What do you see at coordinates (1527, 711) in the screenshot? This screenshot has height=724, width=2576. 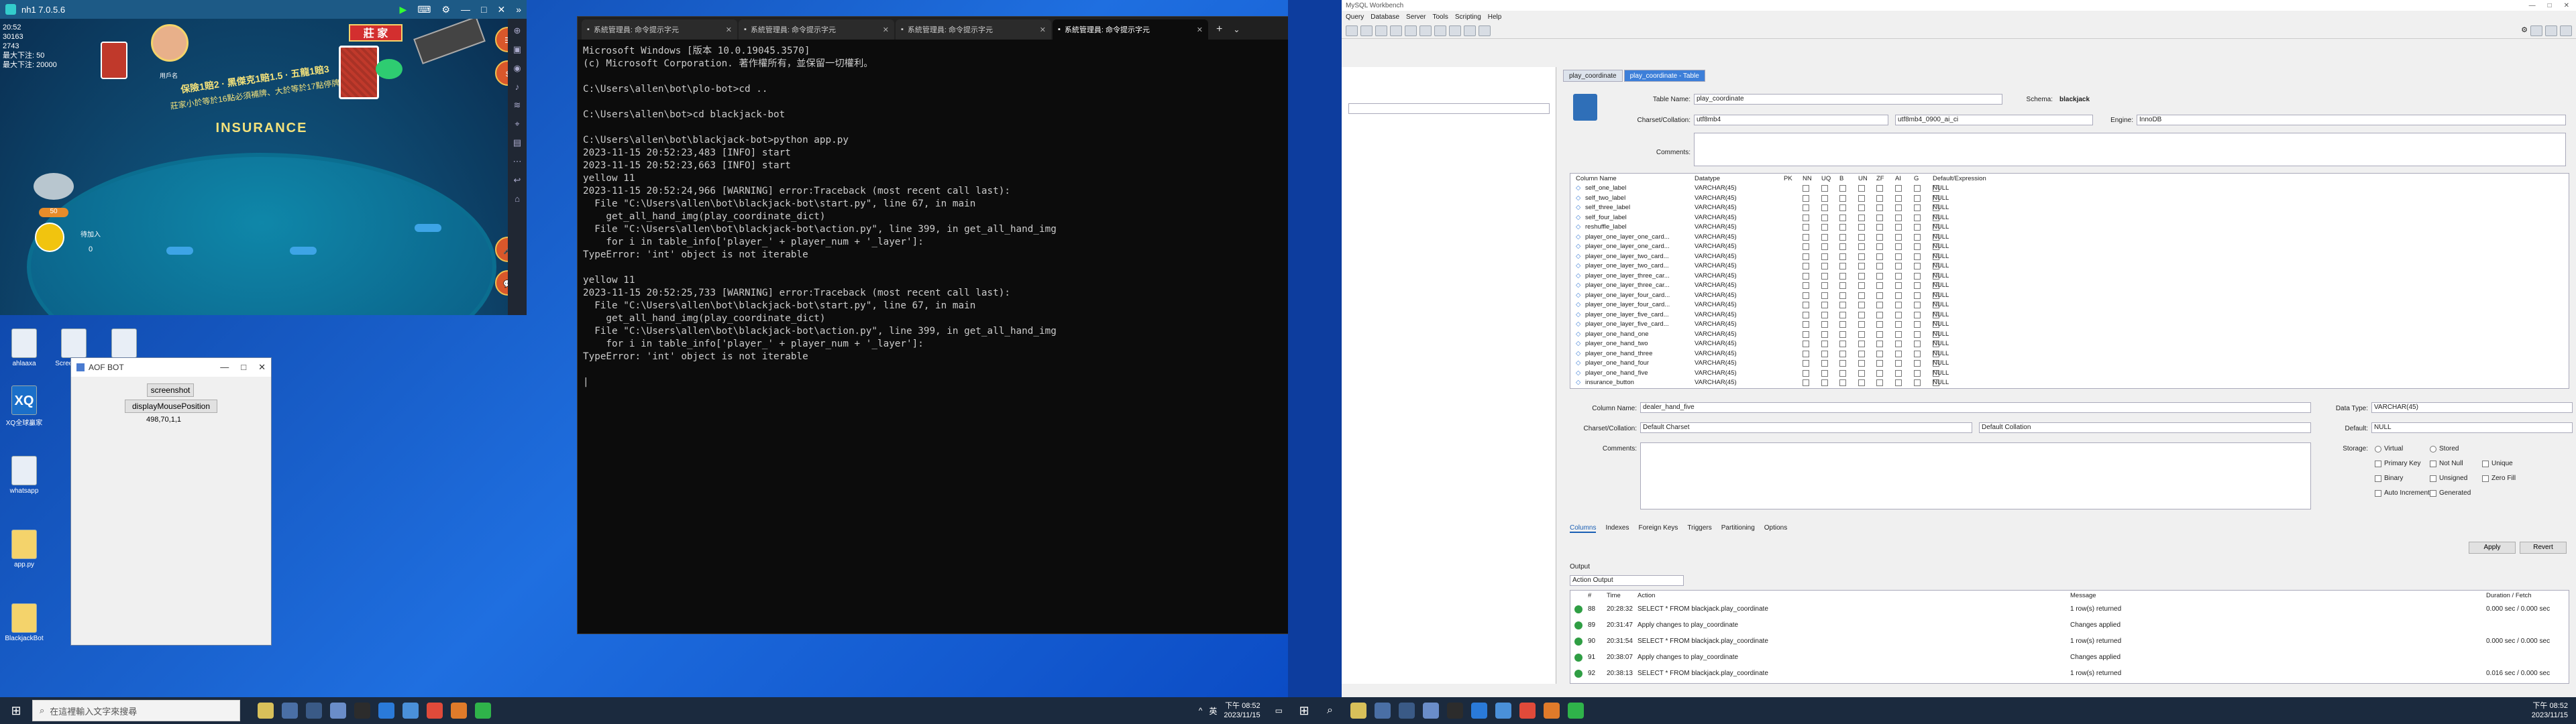 I see `chrome-icon` at bounding box center [1527, 711].